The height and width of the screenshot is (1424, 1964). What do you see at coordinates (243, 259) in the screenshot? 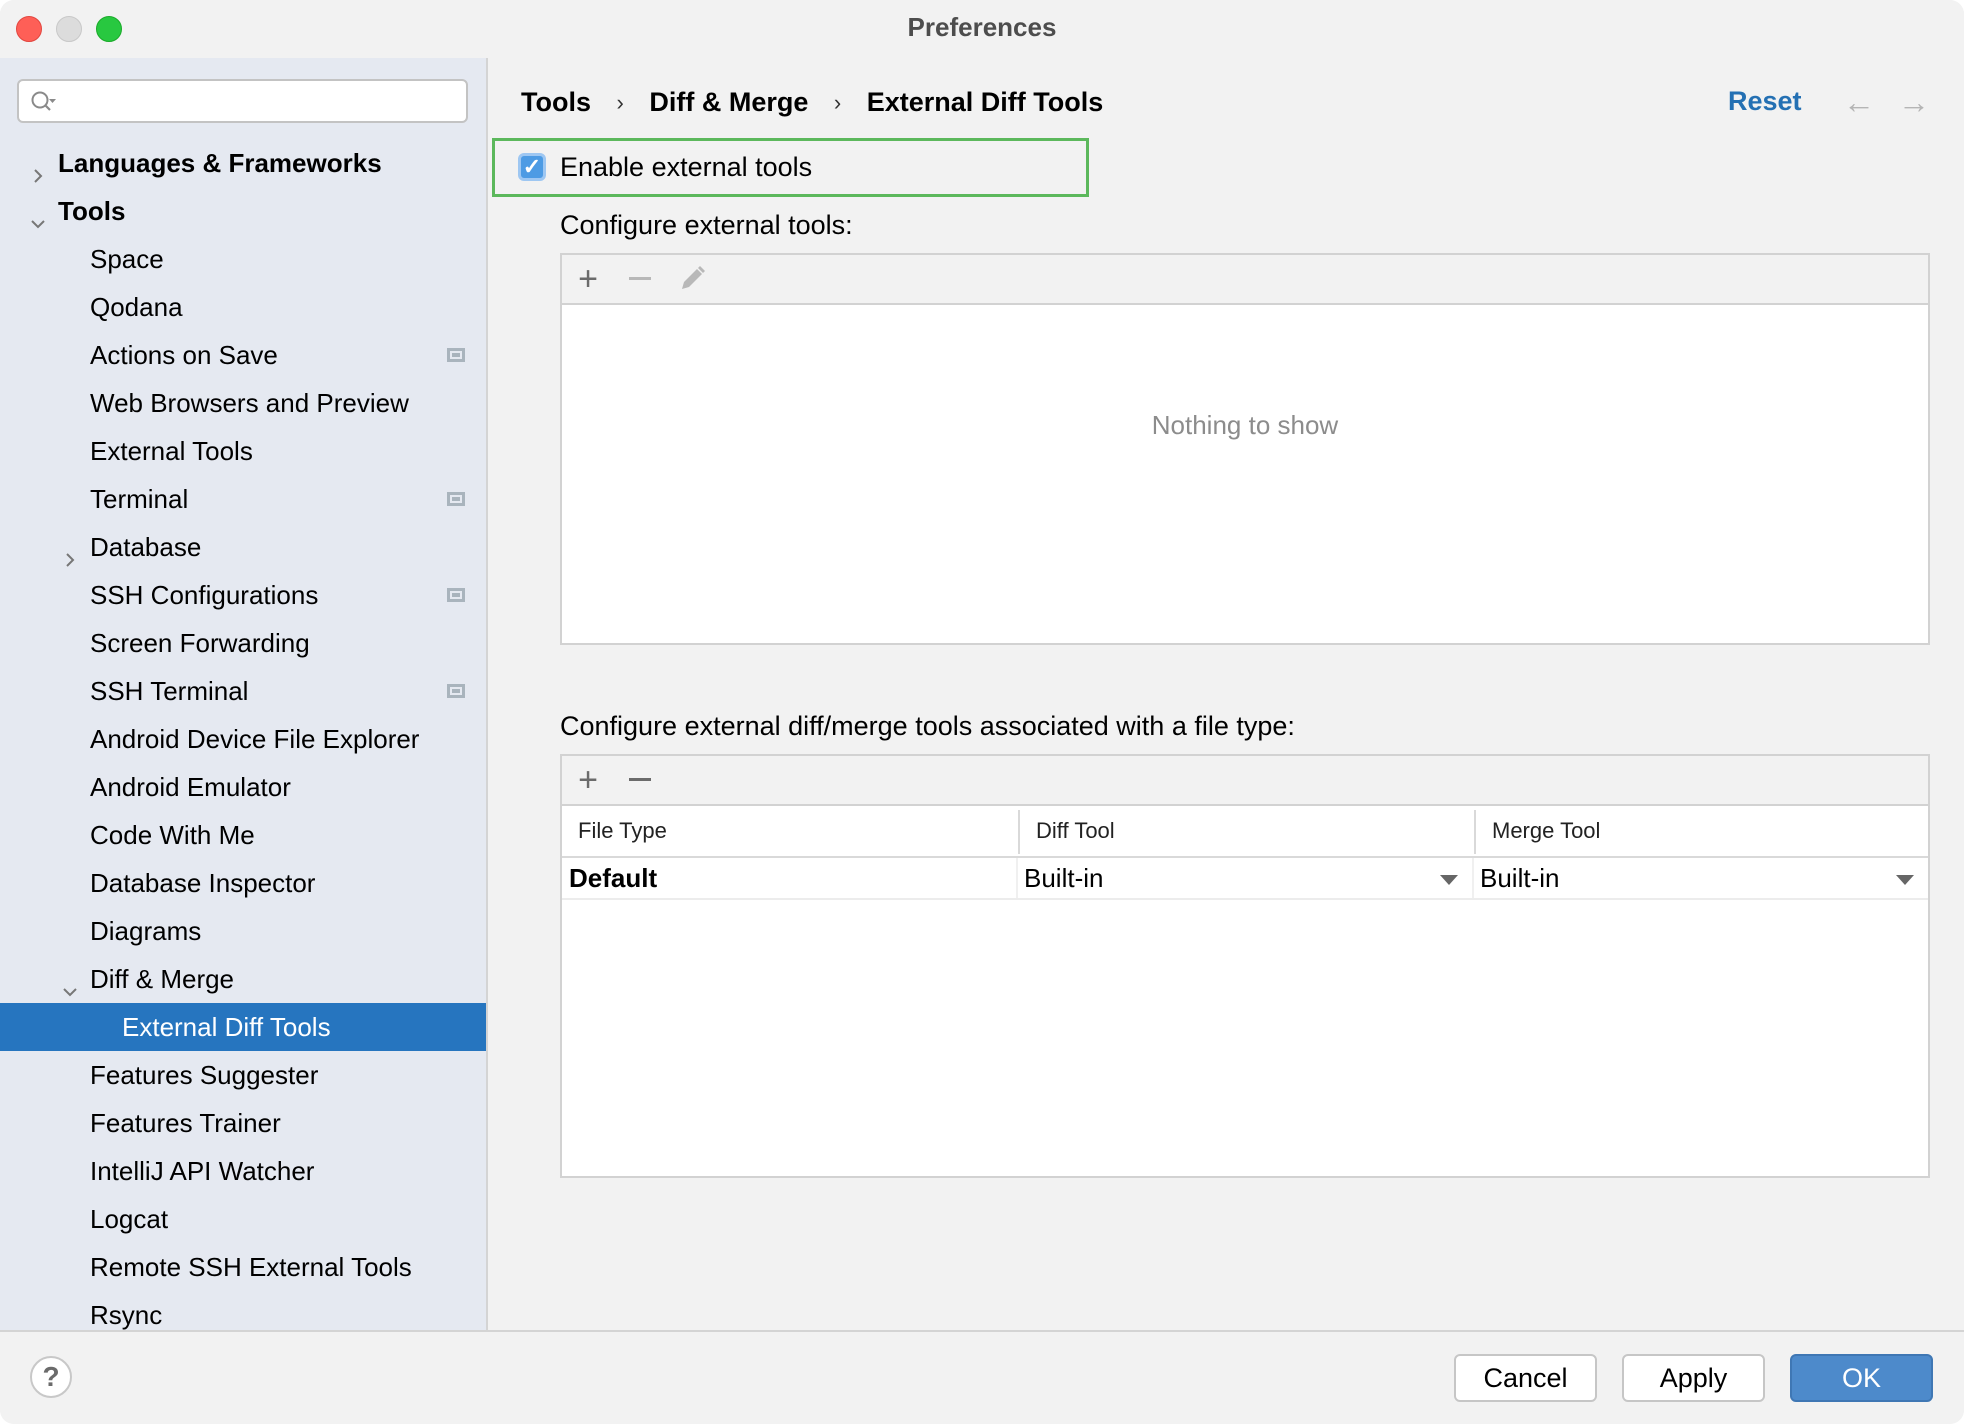
I see `sidebar-item: Space` at bounding box center [243, 259].